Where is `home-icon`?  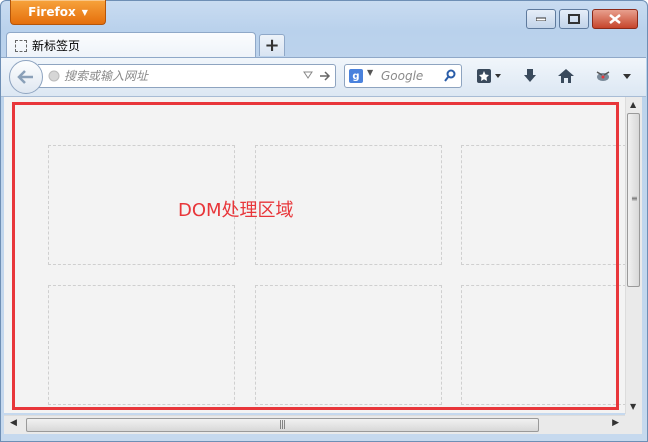 home-icon is located at coordinates (566, 76).